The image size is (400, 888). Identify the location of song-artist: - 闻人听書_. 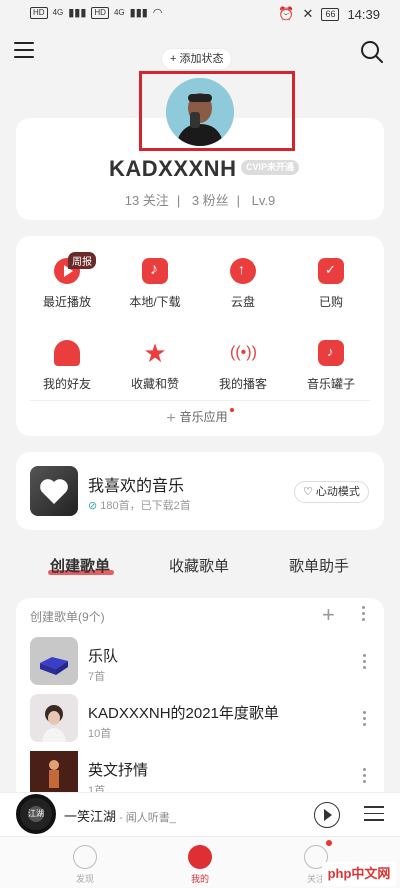
(146, 818).